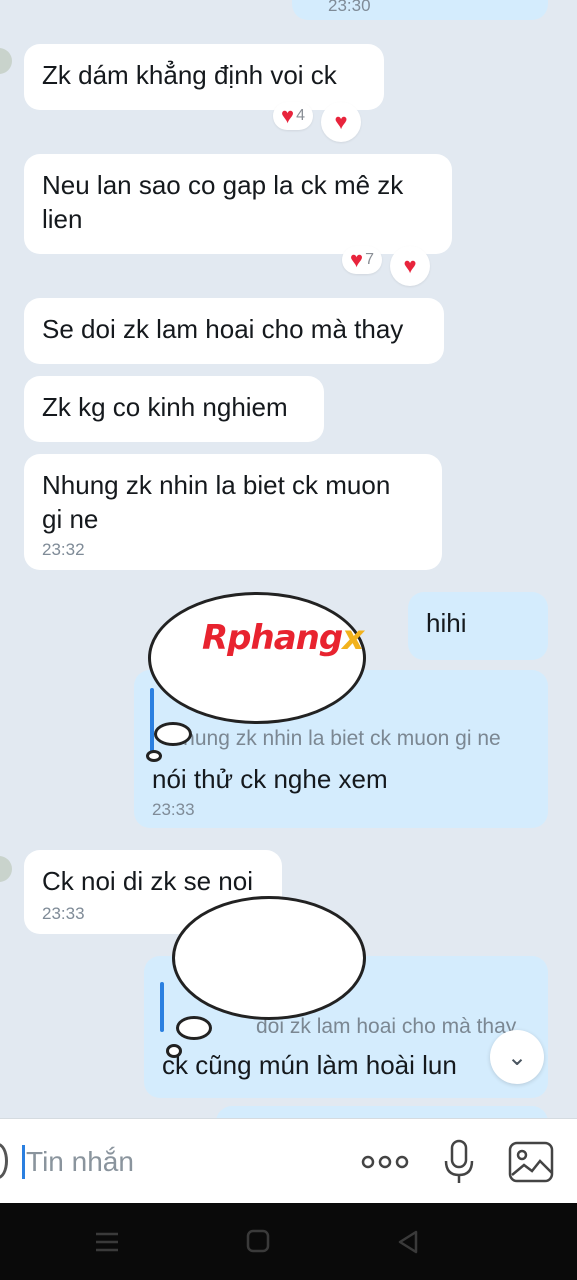 The width and height of the screenshot is (577, 1280). What do you see at coordinates (223, 329) in the screenshot?
I see `message-text: Se doi zk lam hoai cho mà thay` at bounding box center [223, 329].